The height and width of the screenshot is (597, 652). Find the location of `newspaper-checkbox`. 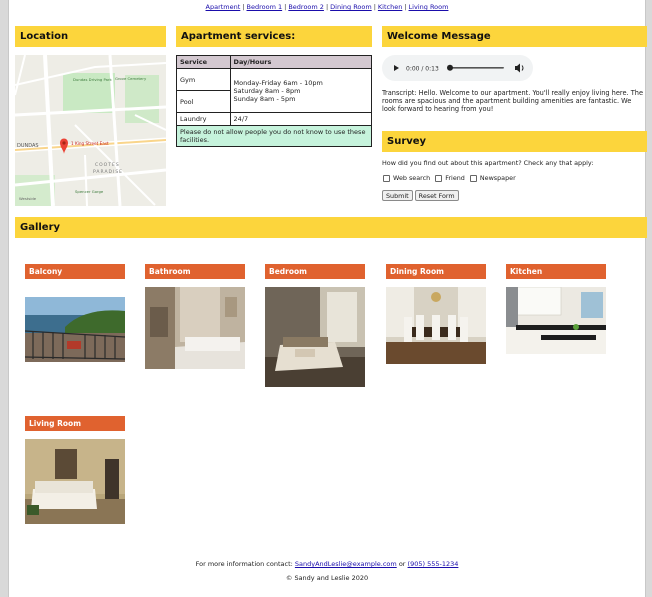

newspaper-checkbox is located at coordinates (473, 178).